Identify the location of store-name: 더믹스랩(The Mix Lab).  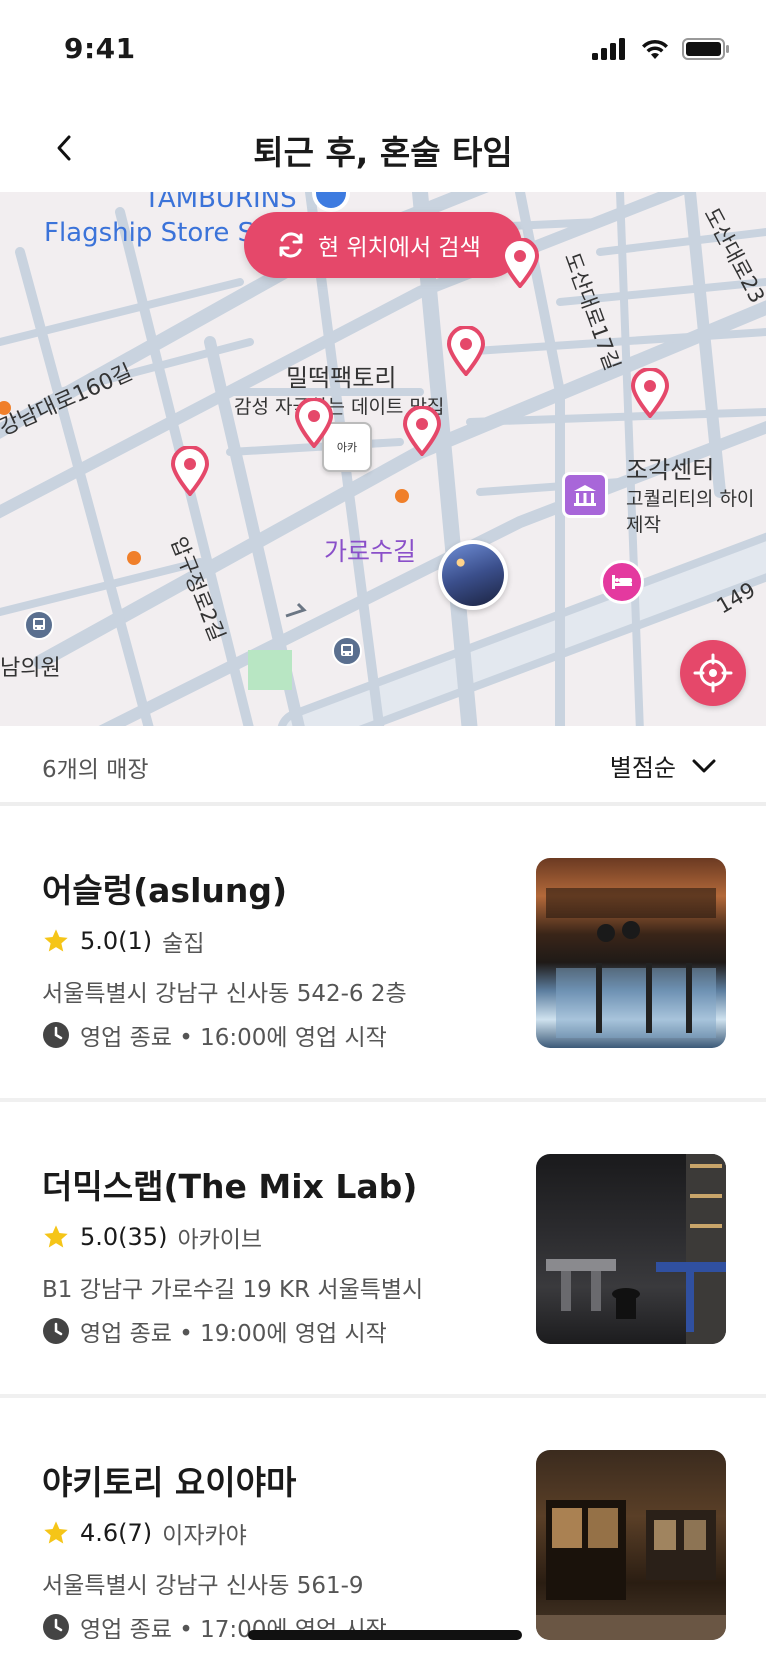
(230, 1186).